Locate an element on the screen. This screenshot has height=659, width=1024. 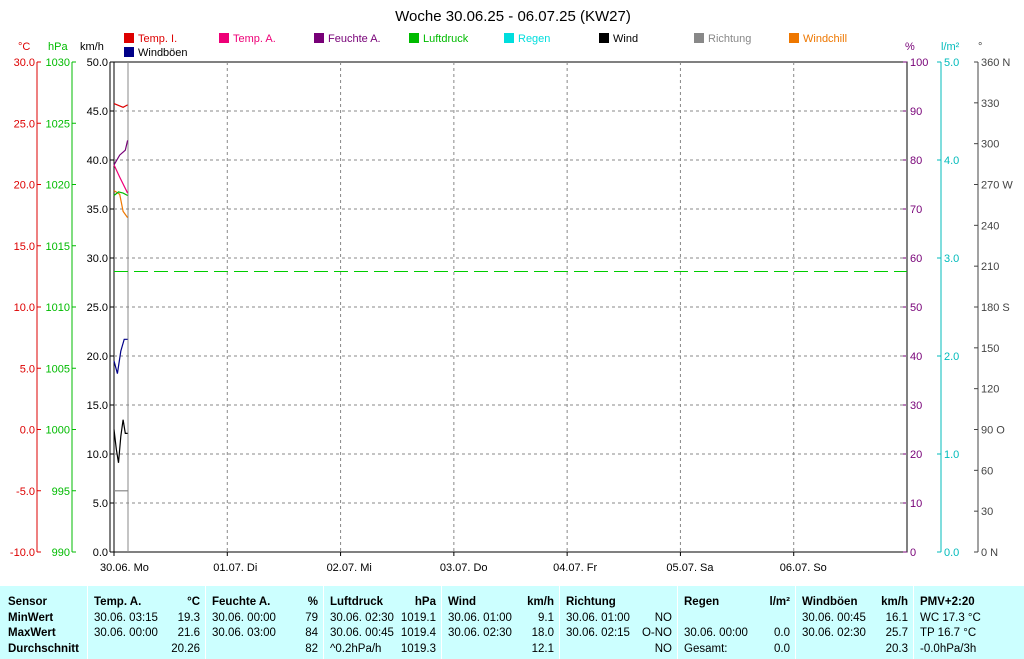
direction-tick-label: 360 N is located at coordinates (995, 63).